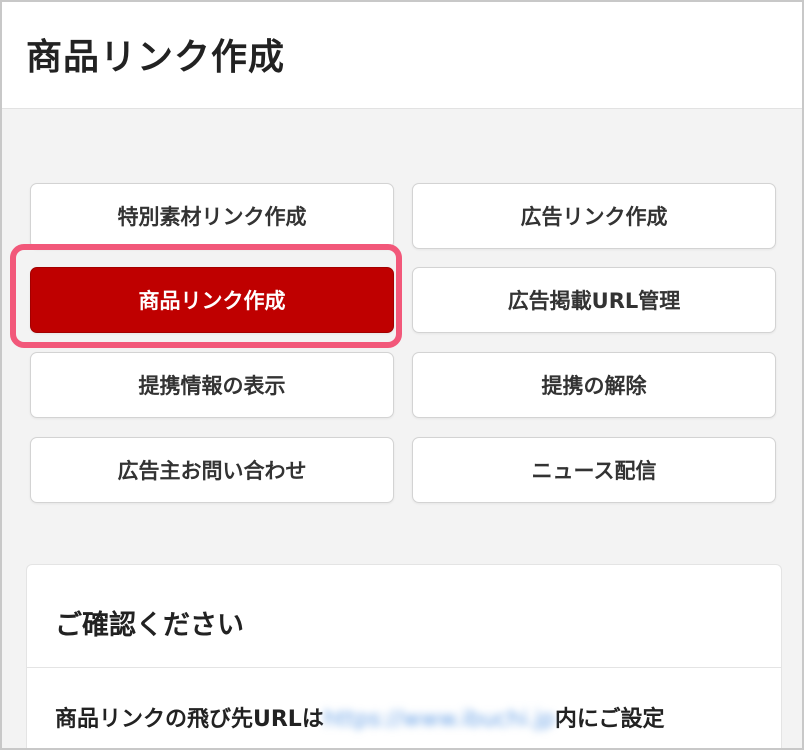 The image size is (804, 750). I want to click on notice-url-link: https://www.ibuchi.jp, so click(439, 720).